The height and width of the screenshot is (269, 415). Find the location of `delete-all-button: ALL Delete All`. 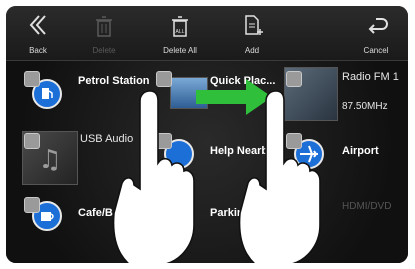

delete-all-button: ALL Delete All is located at coordinates (180, 34).